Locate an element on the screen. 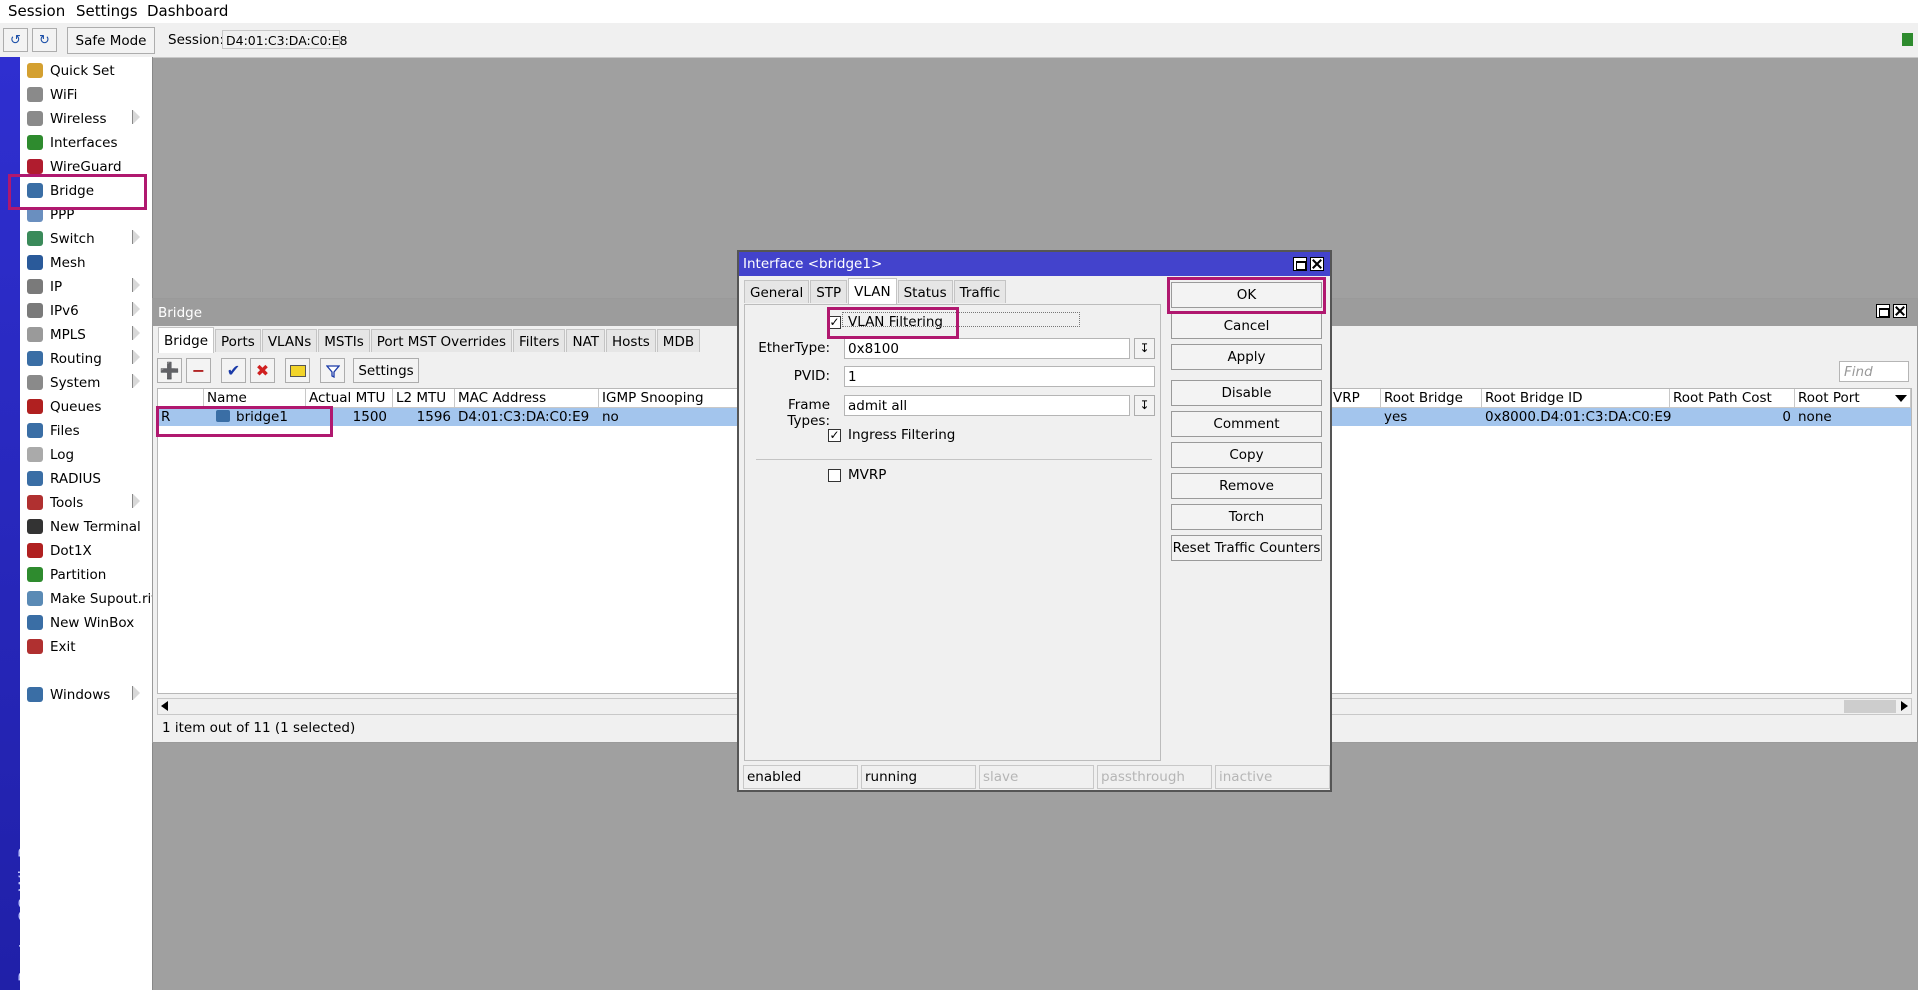 This screenshot has height=990, width=1918. cancel-button: Cancel is located at coordinates (1246, 326).